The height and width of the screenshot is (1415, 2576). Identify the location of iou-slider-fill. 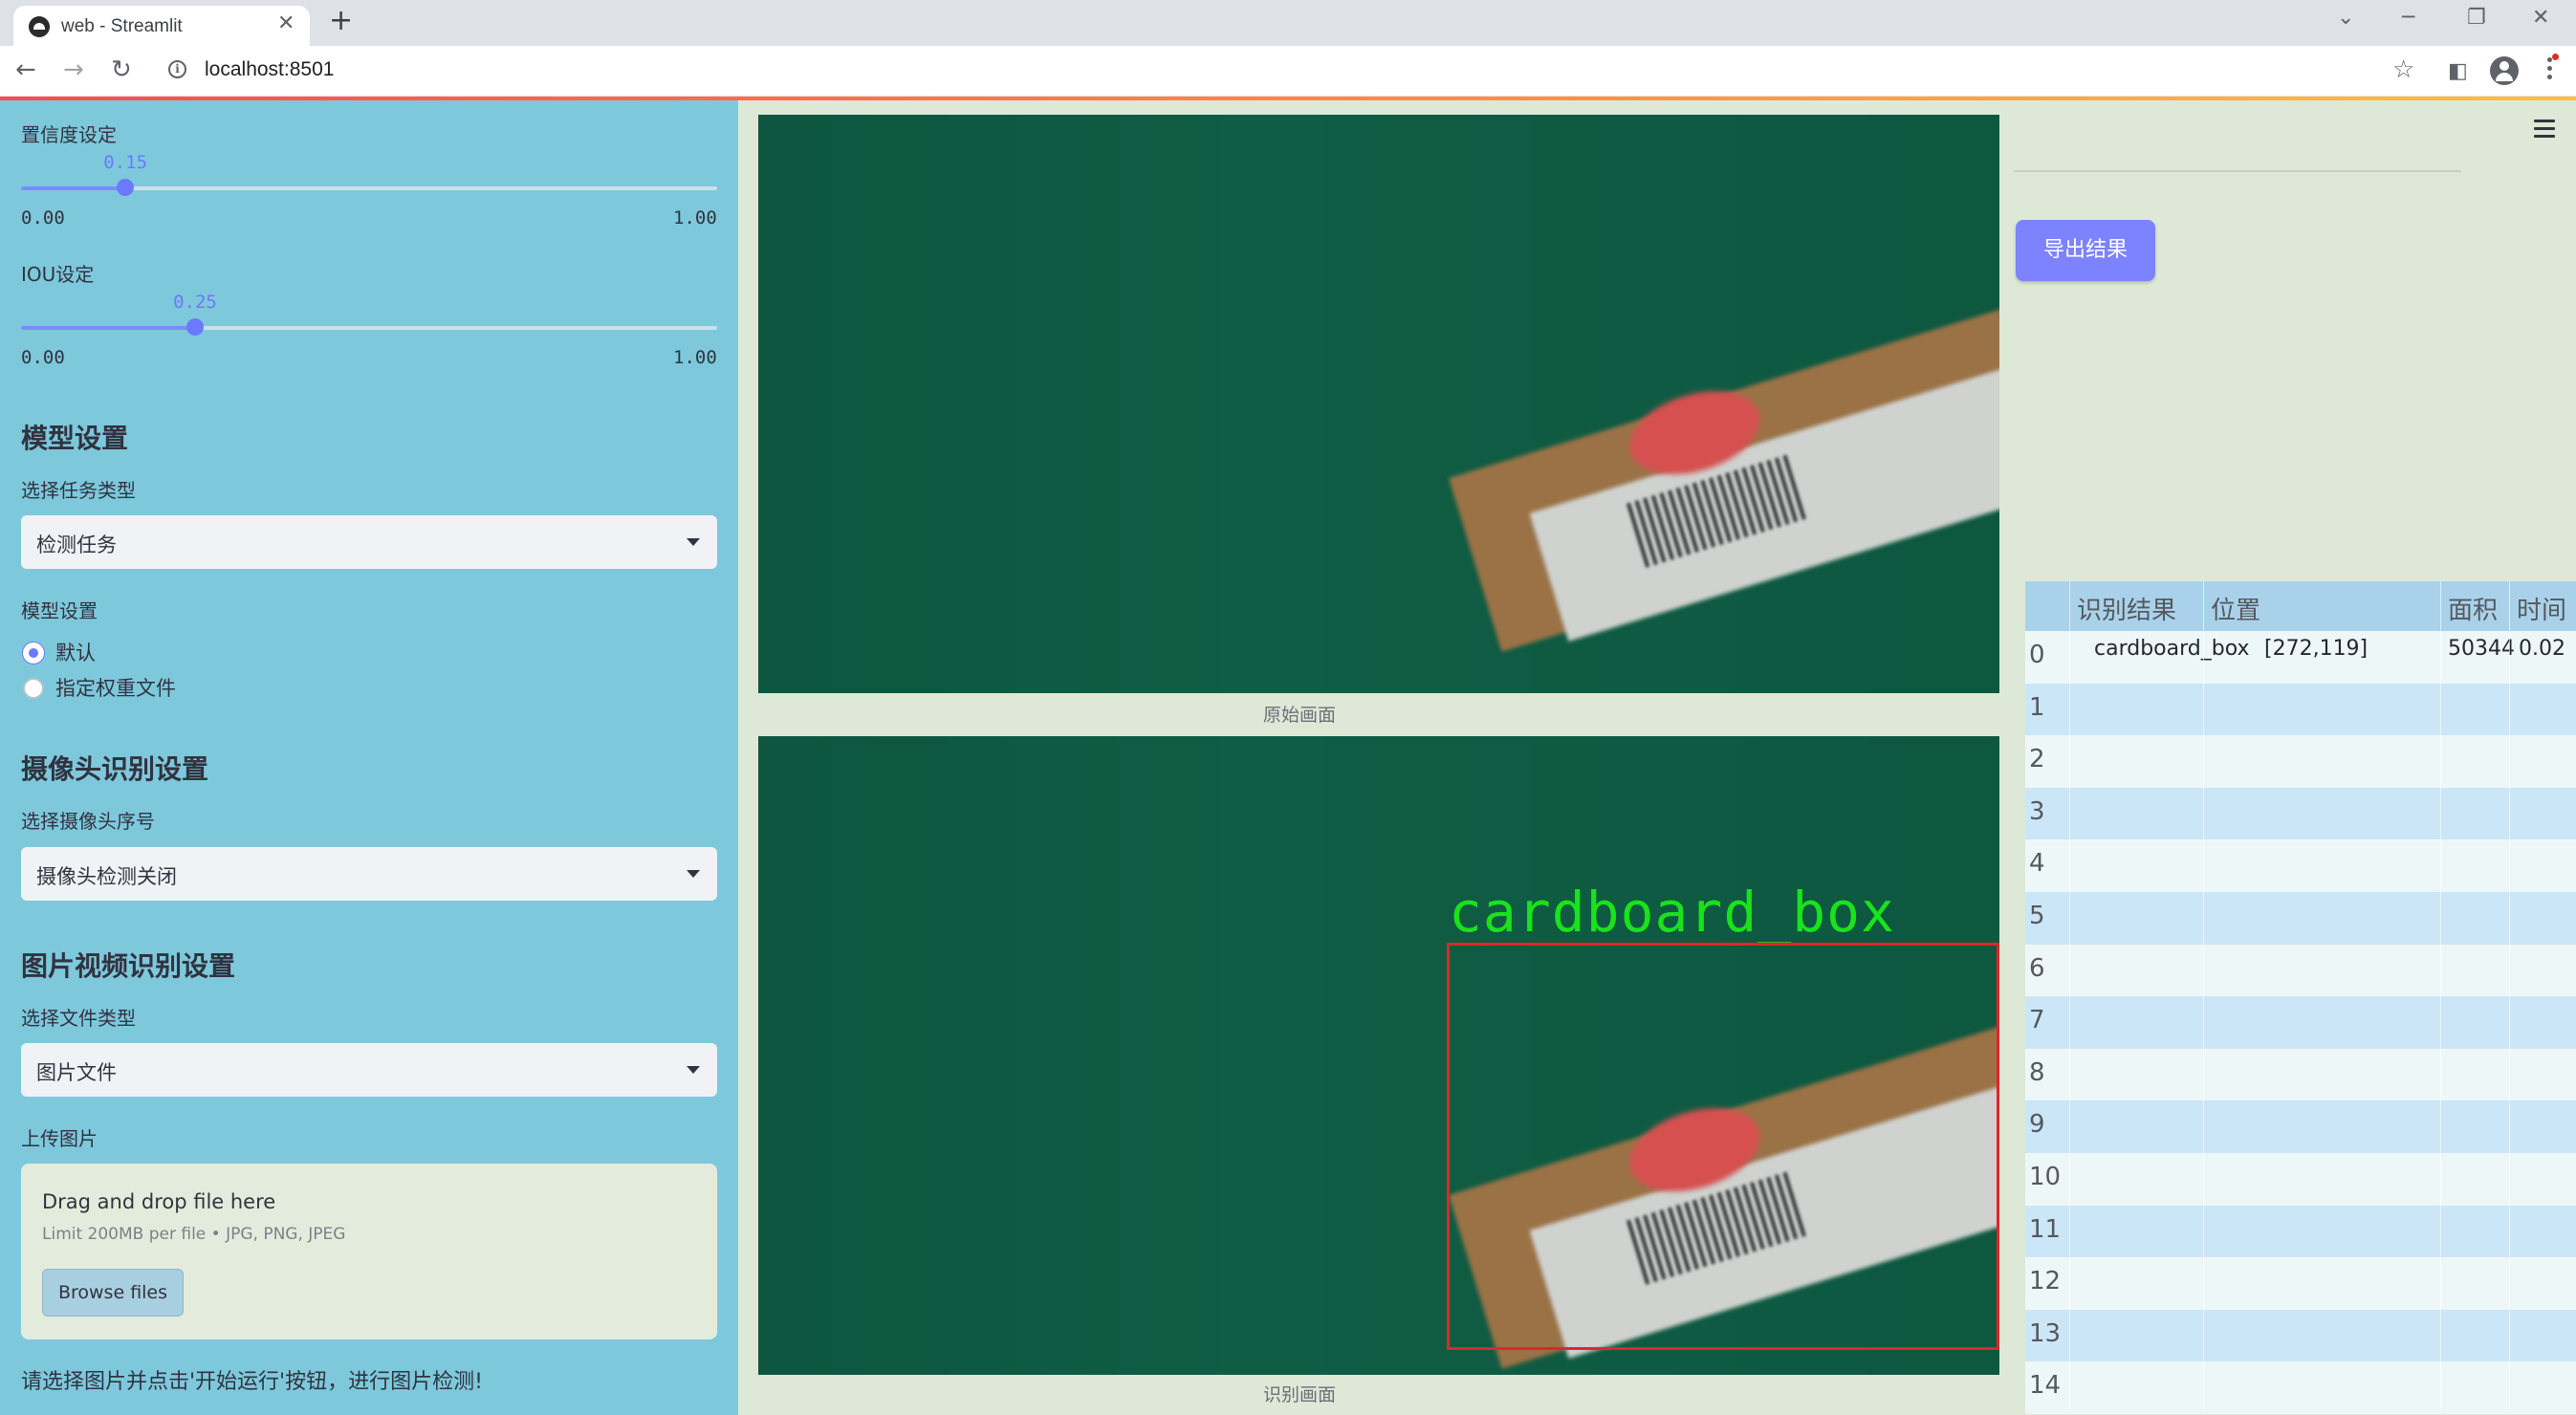
(108, 328).